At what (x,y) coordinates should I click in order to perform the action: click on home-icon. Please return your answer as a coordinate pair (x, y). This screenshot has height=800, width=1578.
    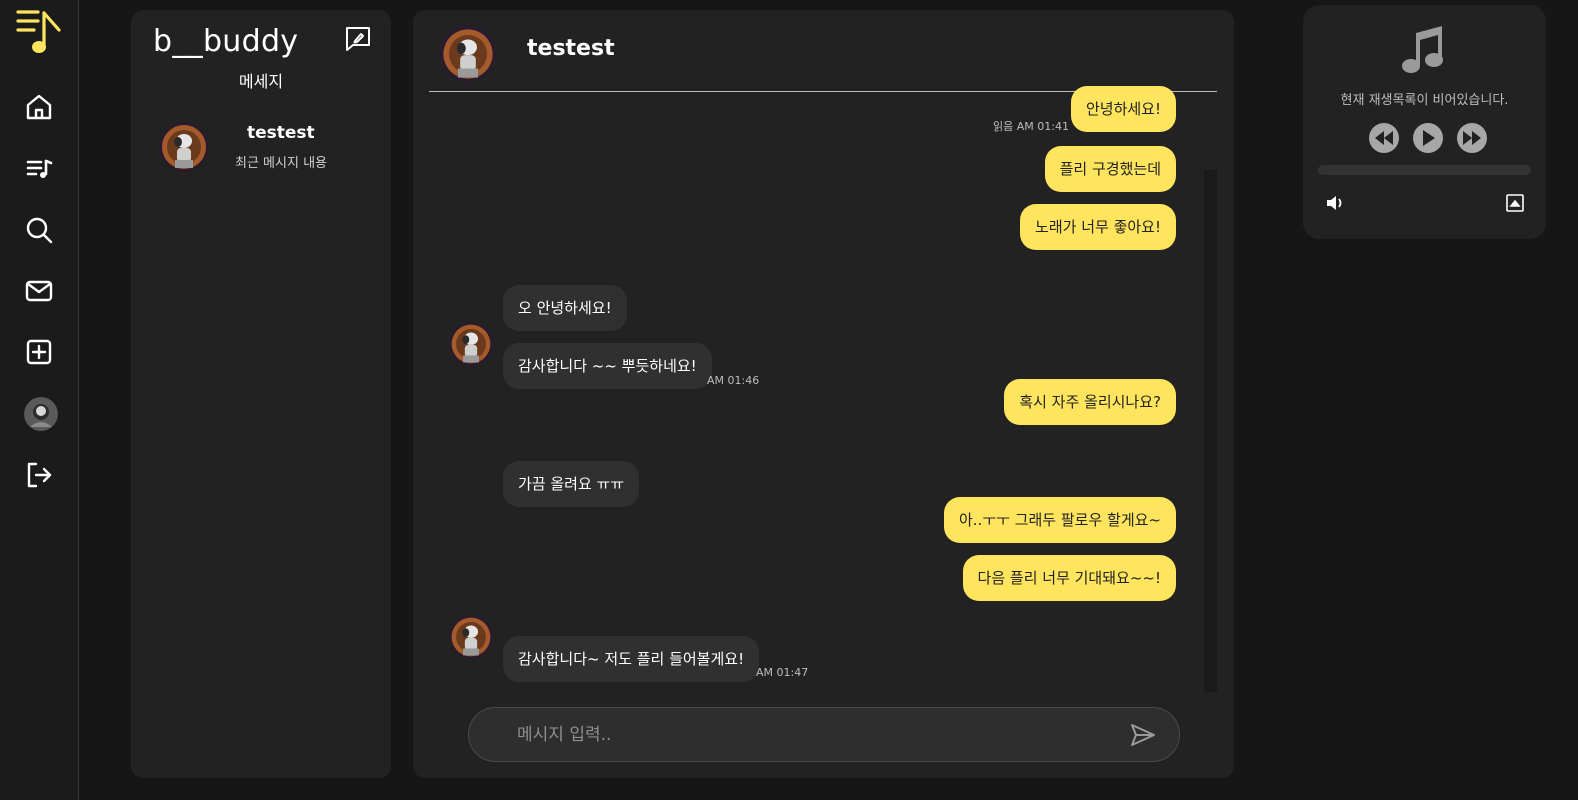
    Looking at the image, I should click on (39, 107).